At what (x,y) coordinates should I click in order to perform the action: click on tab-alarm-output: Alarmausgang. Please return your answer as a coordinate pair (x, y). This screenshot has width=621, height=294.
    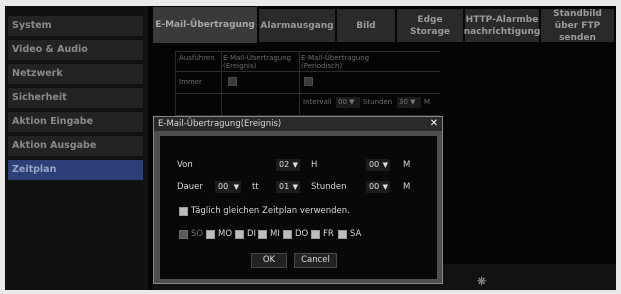
    Looking at the image, I should click on (297, 25).